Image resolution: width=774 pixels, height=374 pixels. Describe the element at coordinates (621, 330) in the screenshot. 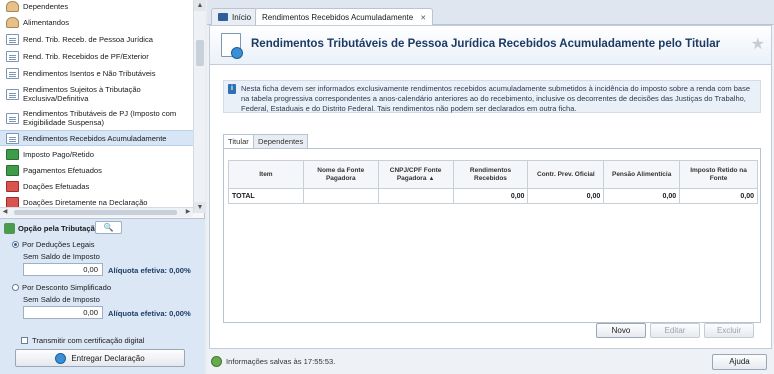

I see `novo-button: Novo` at that location.